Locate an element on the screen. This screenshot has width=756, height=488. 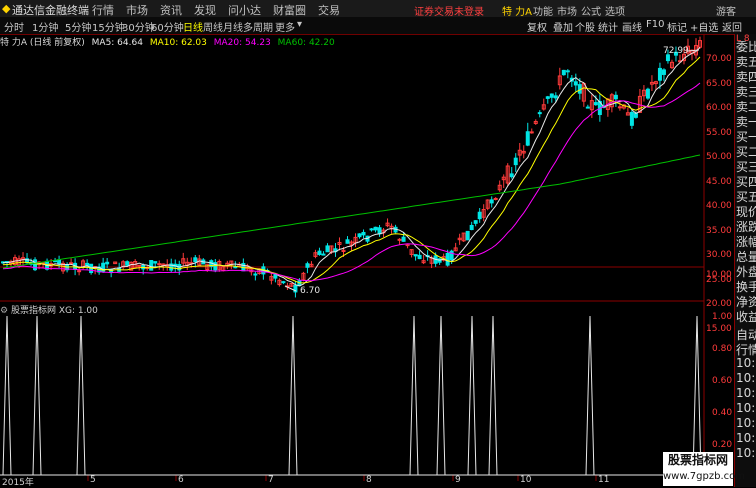
date-tick: 7 is located at coordinates (271, 480).